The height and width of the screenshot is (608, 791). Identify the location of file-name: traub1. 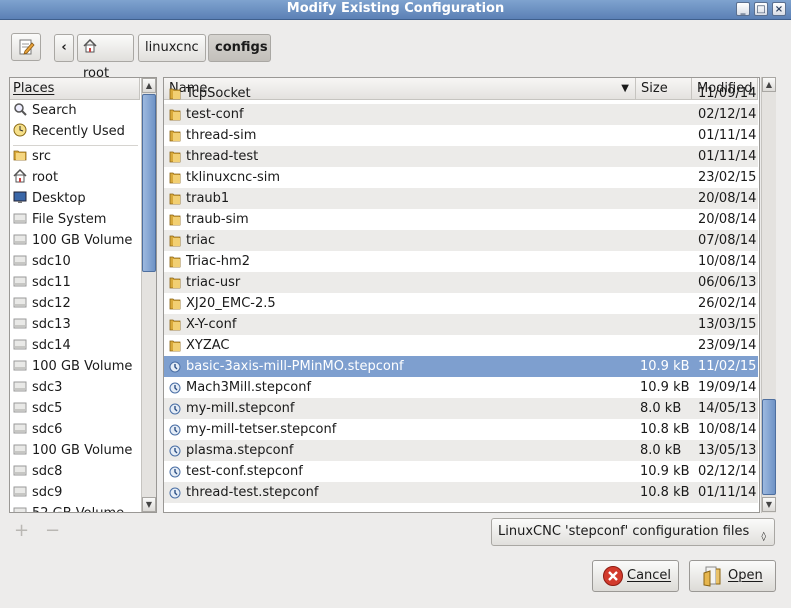
(208, 198).